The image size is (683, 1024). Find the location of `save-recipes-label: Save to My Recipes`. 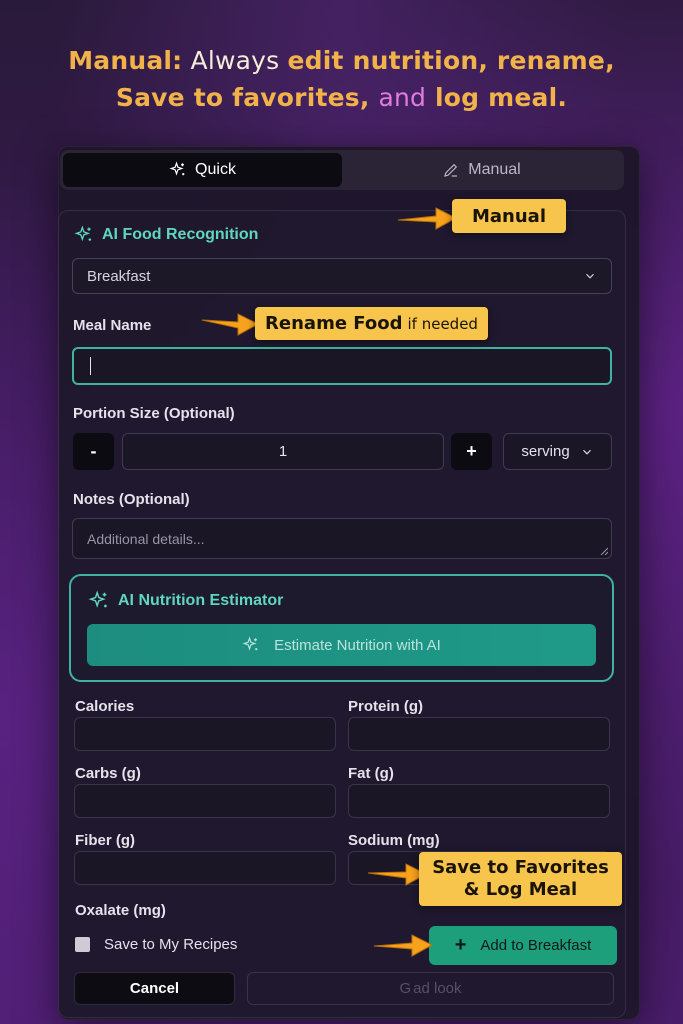

save-recipes-label: Save to My Recipes is located at coordinates (170, 944).